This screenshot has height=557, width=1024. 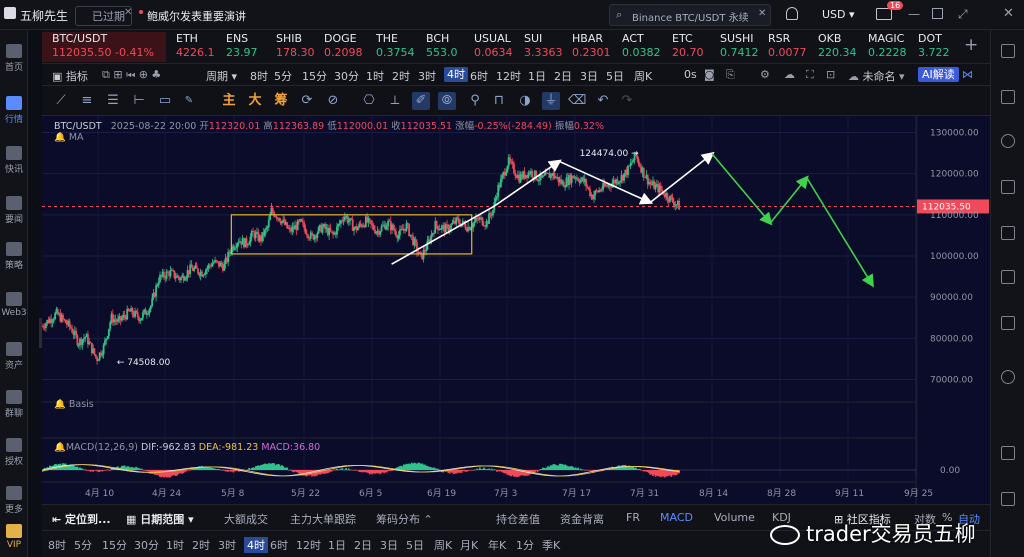 What do you see at coordinates (627, 101) in the screenshot?
I see `redo-icon: ↷` at bounding box center [627, 101].